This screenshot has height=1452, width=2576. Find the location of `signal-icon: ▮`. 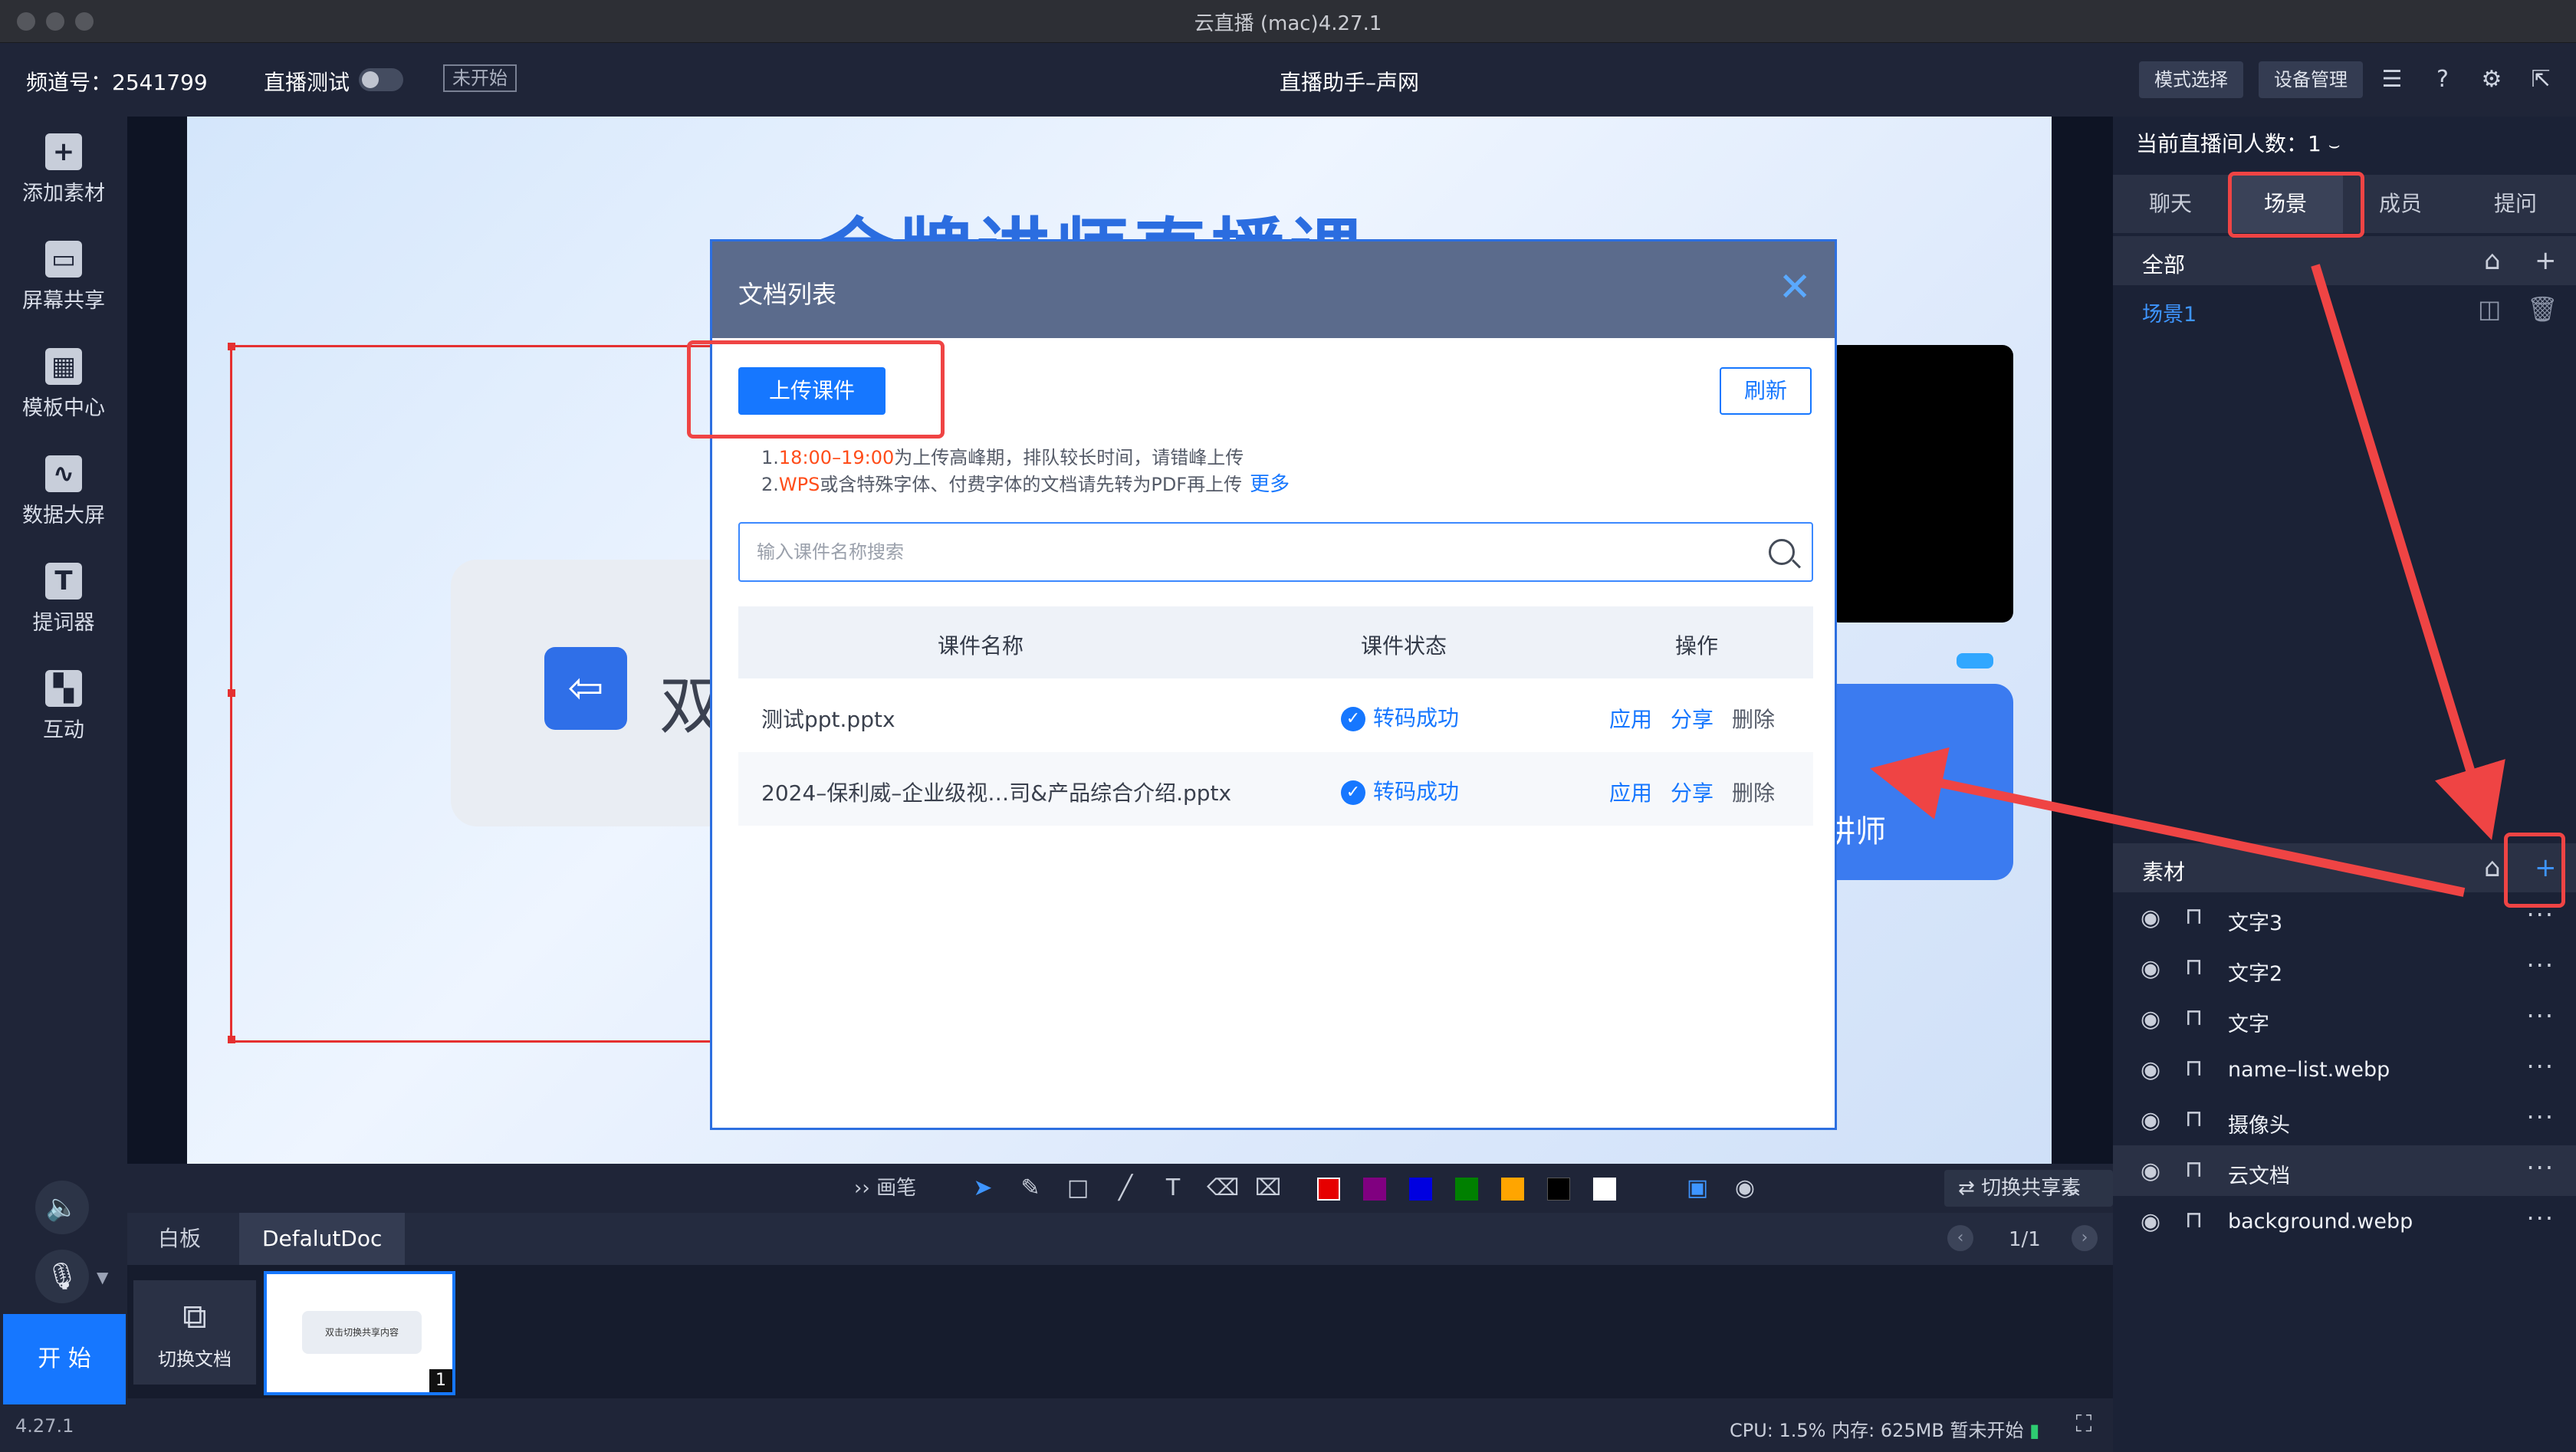

signal-icon: ▮ is located at coordinates (2034, 1430).